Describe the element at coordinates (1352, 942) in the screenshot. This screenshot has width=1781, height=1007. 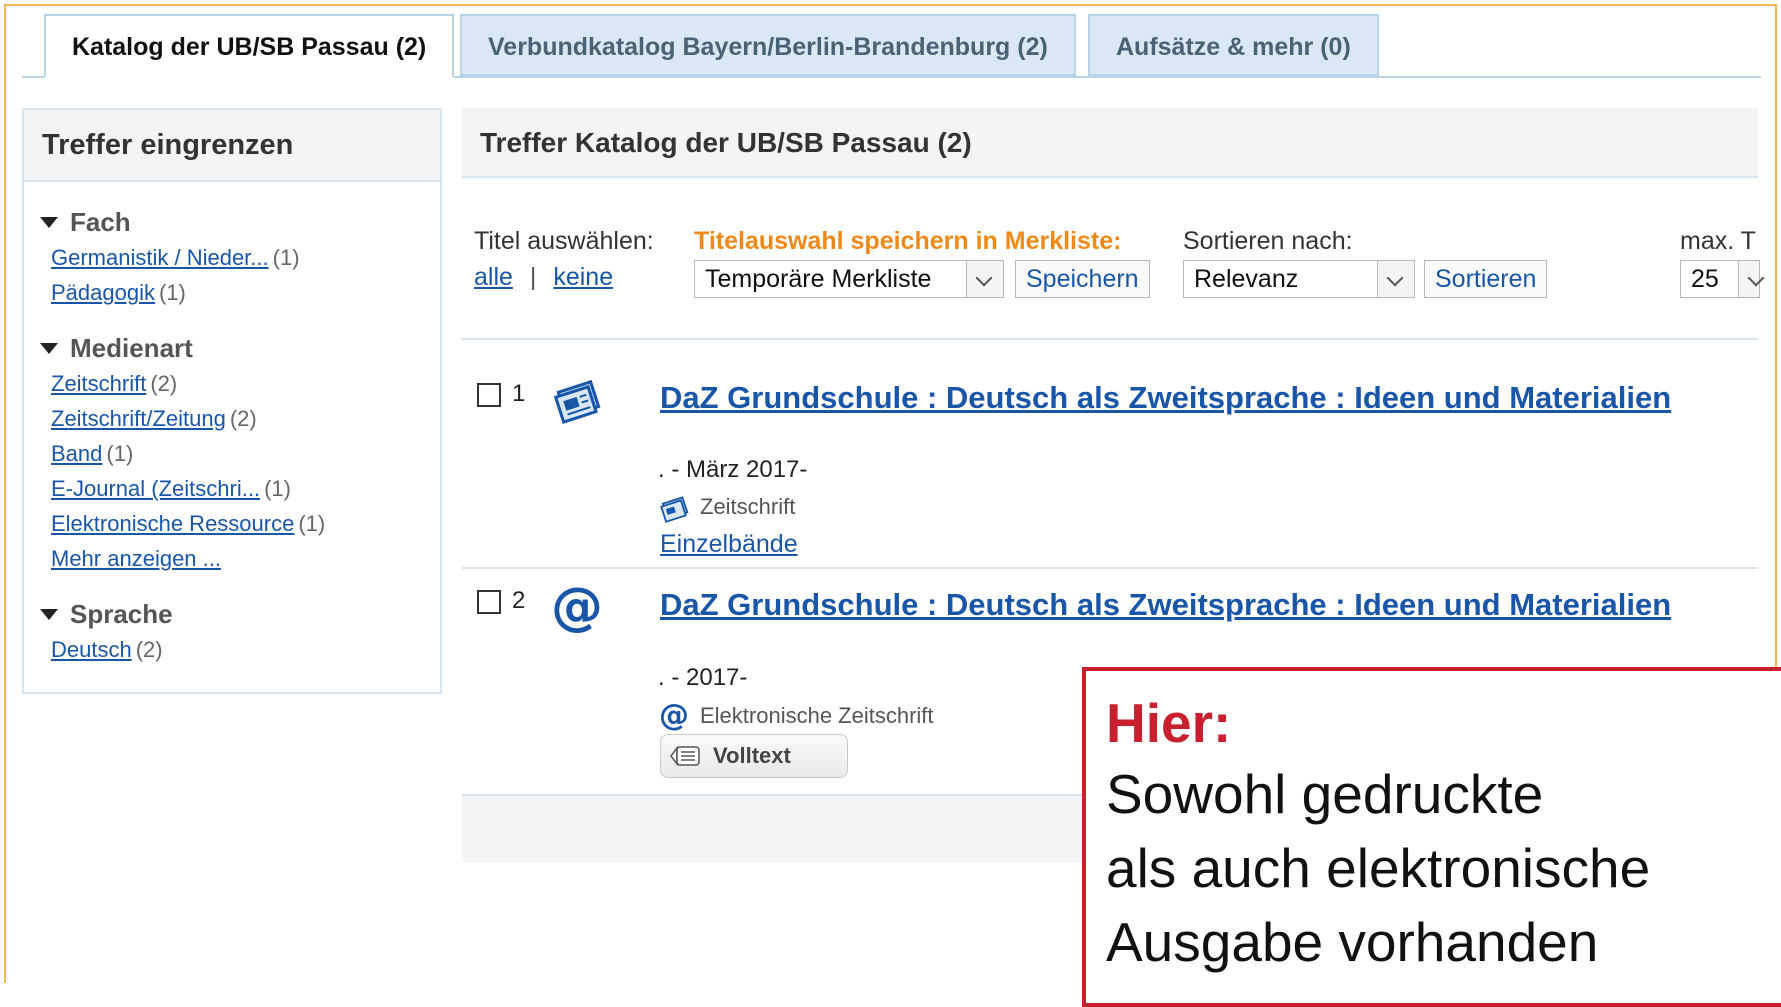
I see `callout-line: Ausgabe vorhanden` at that location.